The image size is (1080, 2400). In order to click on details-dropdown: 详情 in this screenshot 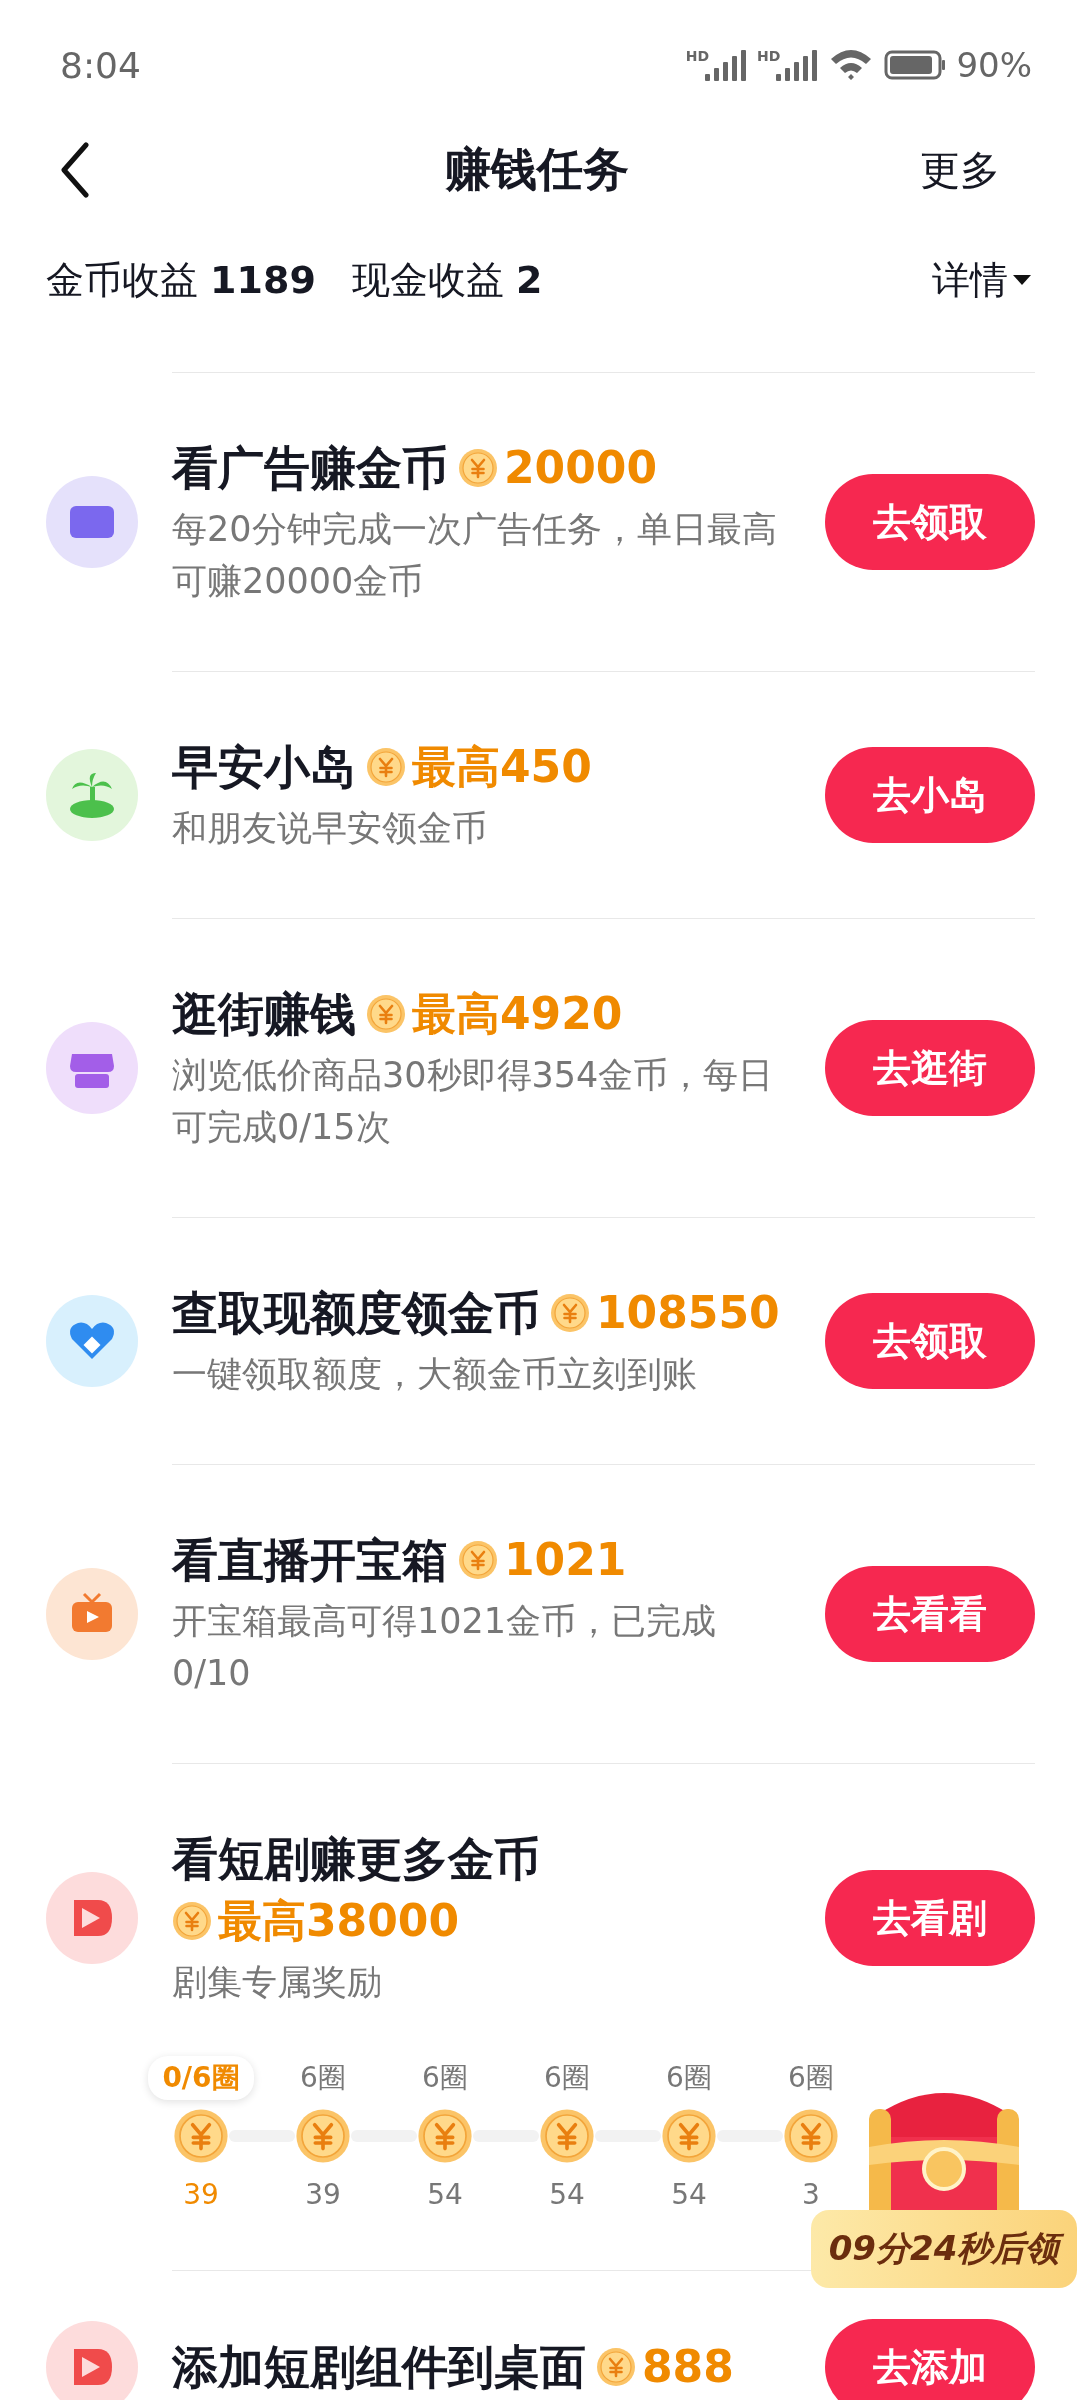, I will do `click(982, 280)`.